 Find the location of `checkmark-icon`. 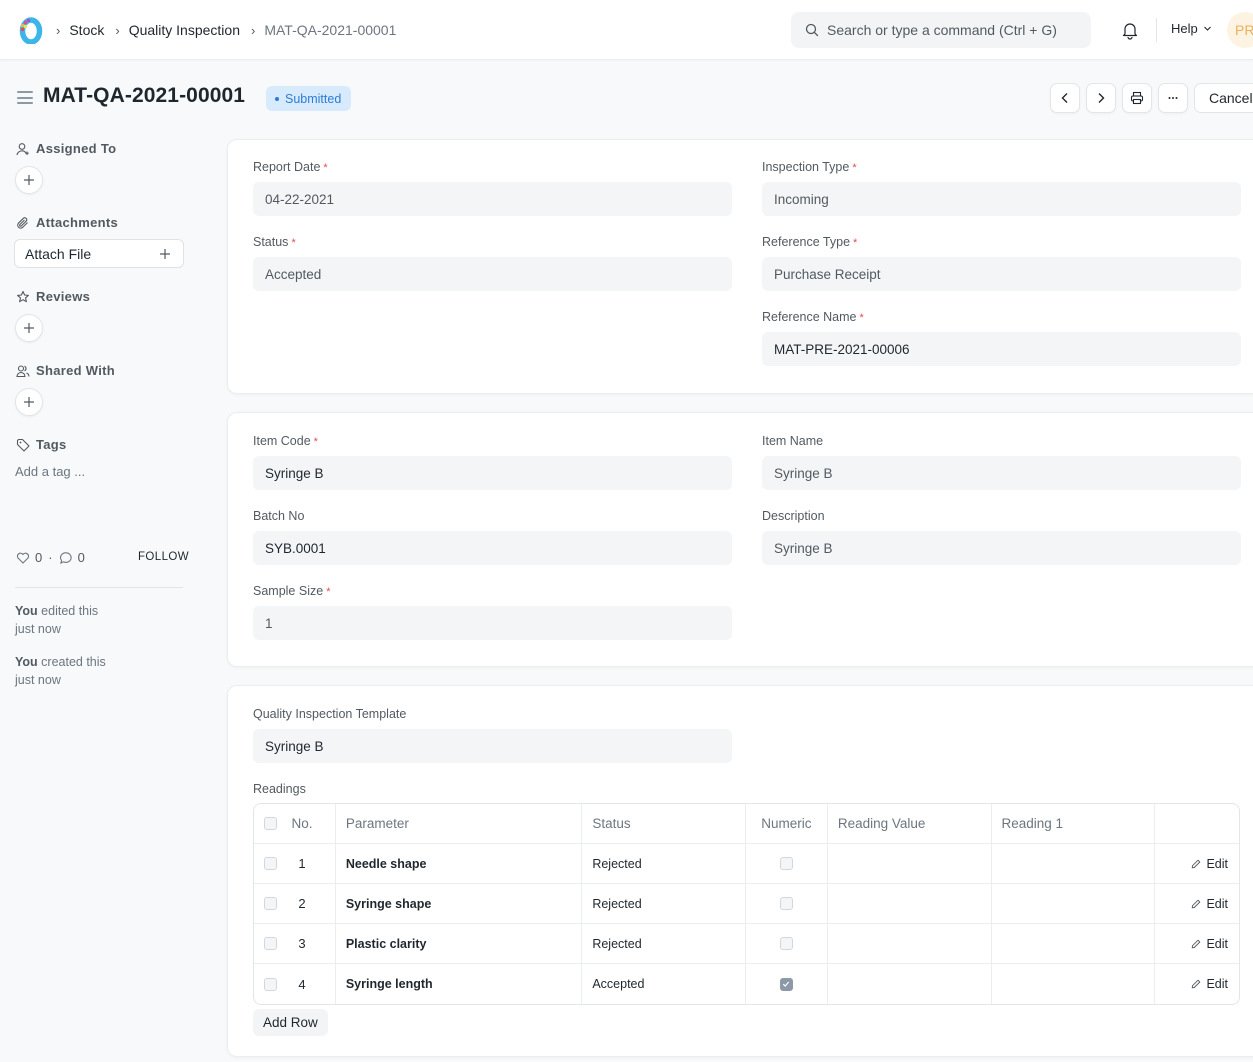

checkmark-icon is located at coordinates (786, 984).